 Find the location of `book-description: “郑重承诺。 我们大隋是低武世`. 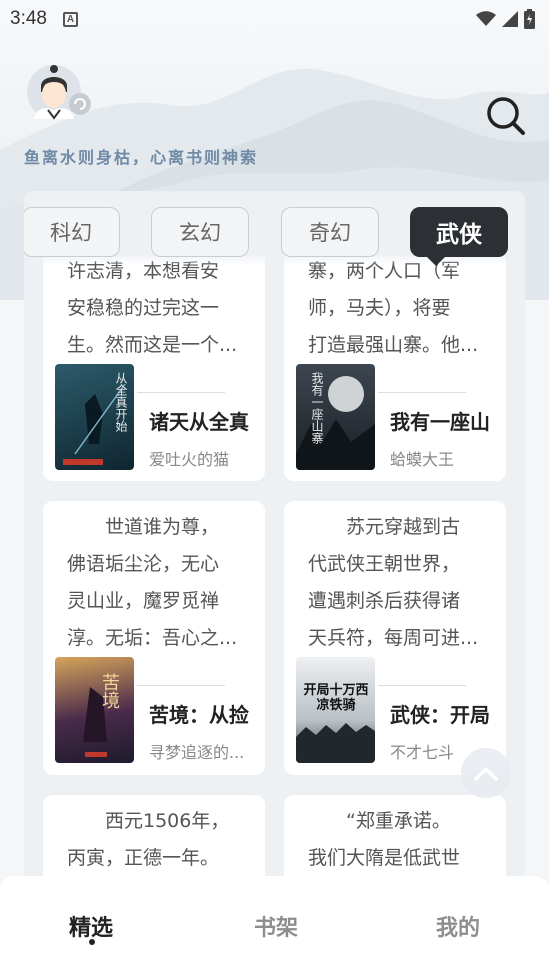

book-description: “郑重承诺。 我们大隋是低武世 is located at coordinates (384, 839).